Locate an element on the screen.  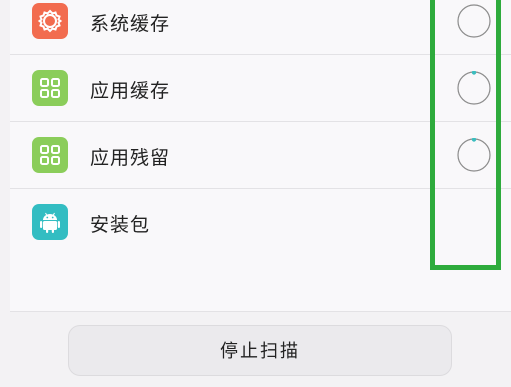
highlight-box is located at coordinates (465, 135).